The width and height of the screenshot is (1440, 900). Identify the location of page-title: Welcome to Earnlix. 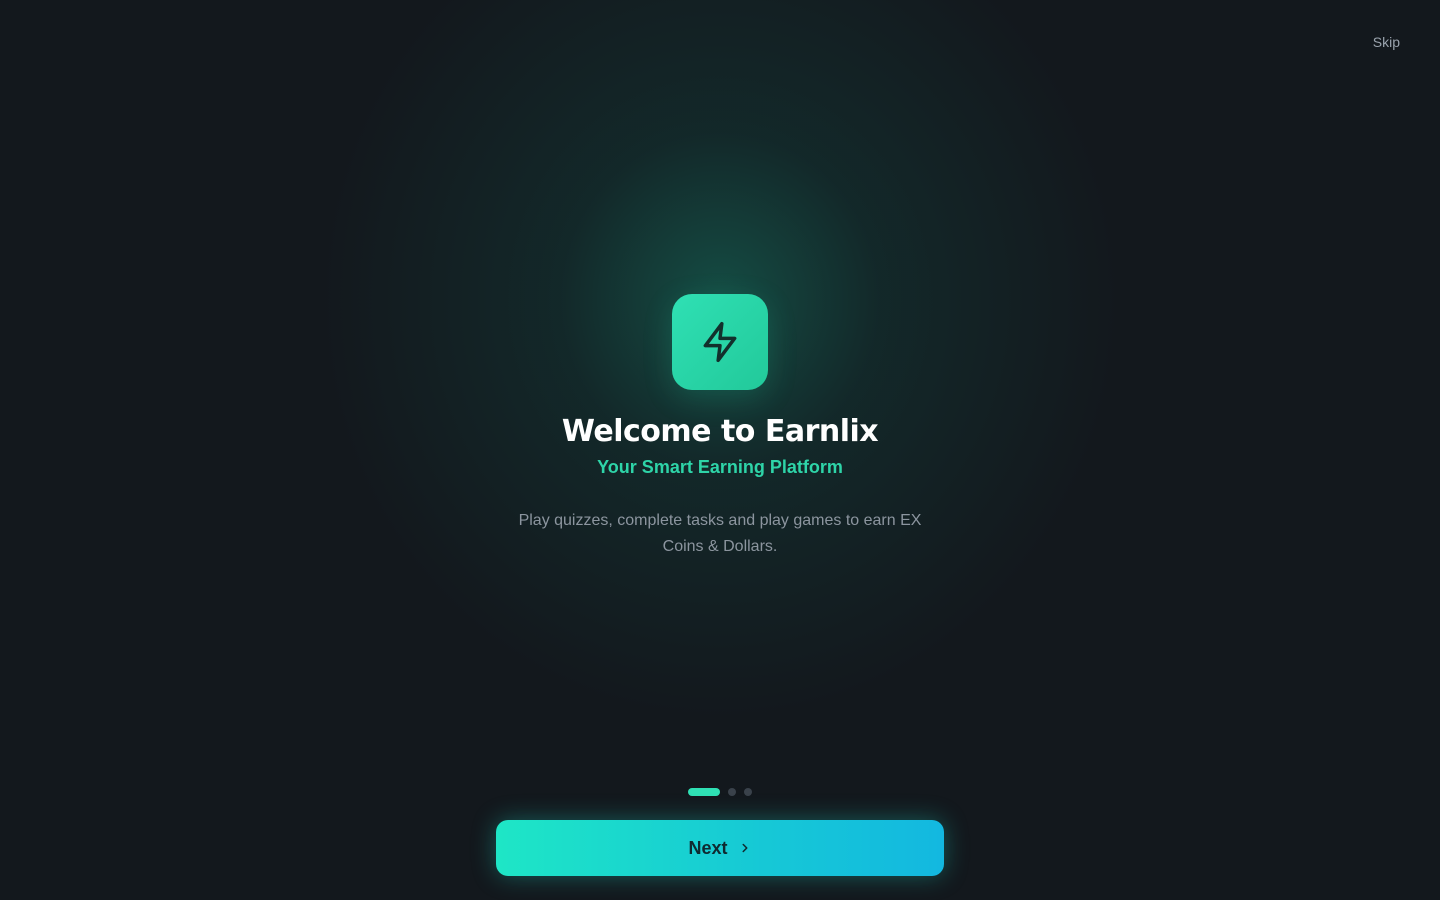
(720, 431).